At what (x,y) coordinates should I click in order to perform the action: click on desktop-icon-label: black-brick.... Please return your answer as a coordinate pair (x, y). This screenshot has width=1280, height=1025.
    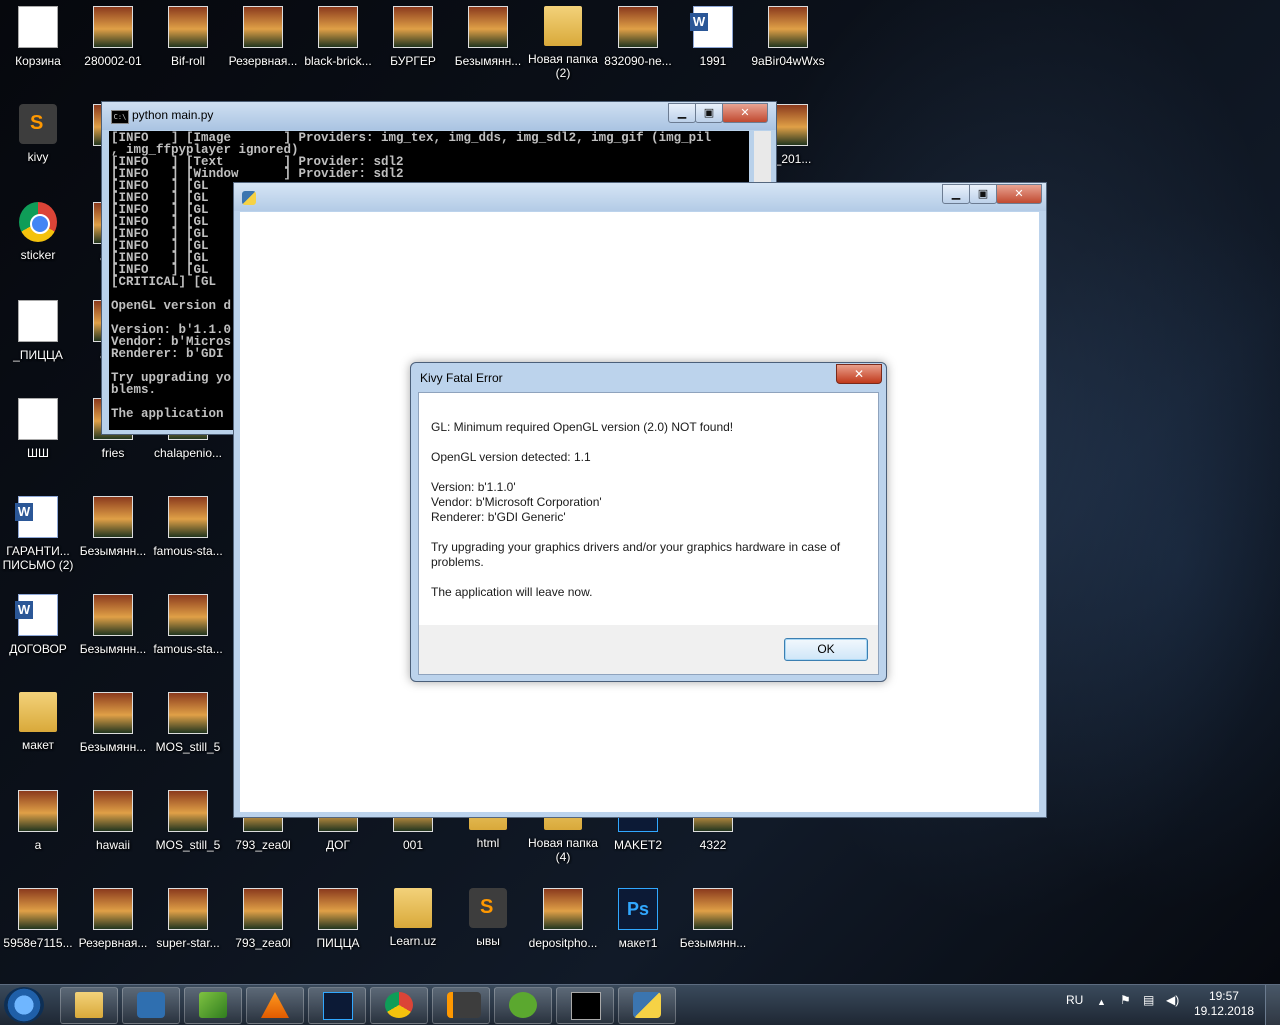
    Looking at the image, I should click on (338, 61).